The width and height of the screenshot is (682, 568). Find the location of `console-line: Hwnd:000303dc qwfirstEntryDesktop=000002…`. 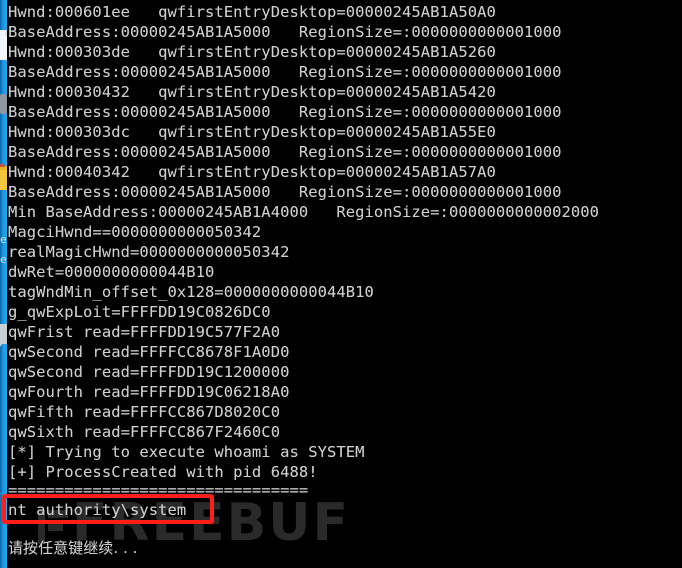

console-line: Hwnd:000303dc qwfirstEntryDesktop=000002… is located at coordinates (252, 132).